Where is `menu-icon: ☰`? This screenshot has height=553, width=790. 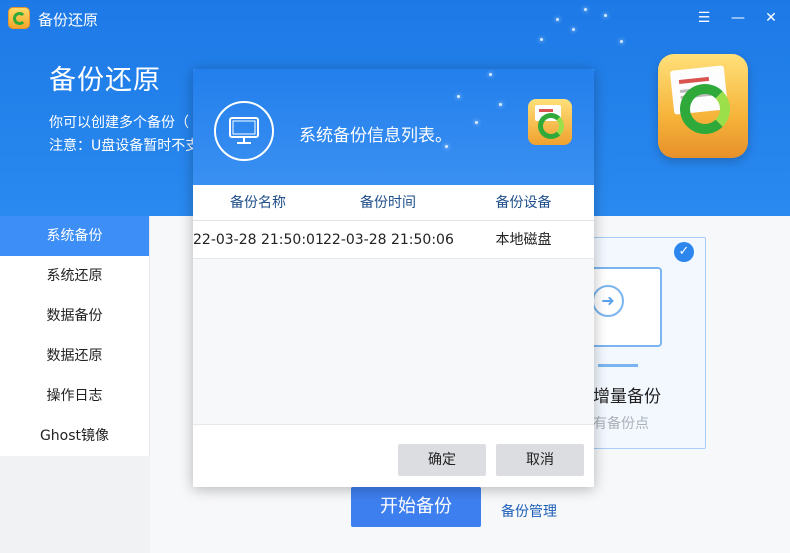 menu-icon: ☰ is located at coordinates (704, 18).